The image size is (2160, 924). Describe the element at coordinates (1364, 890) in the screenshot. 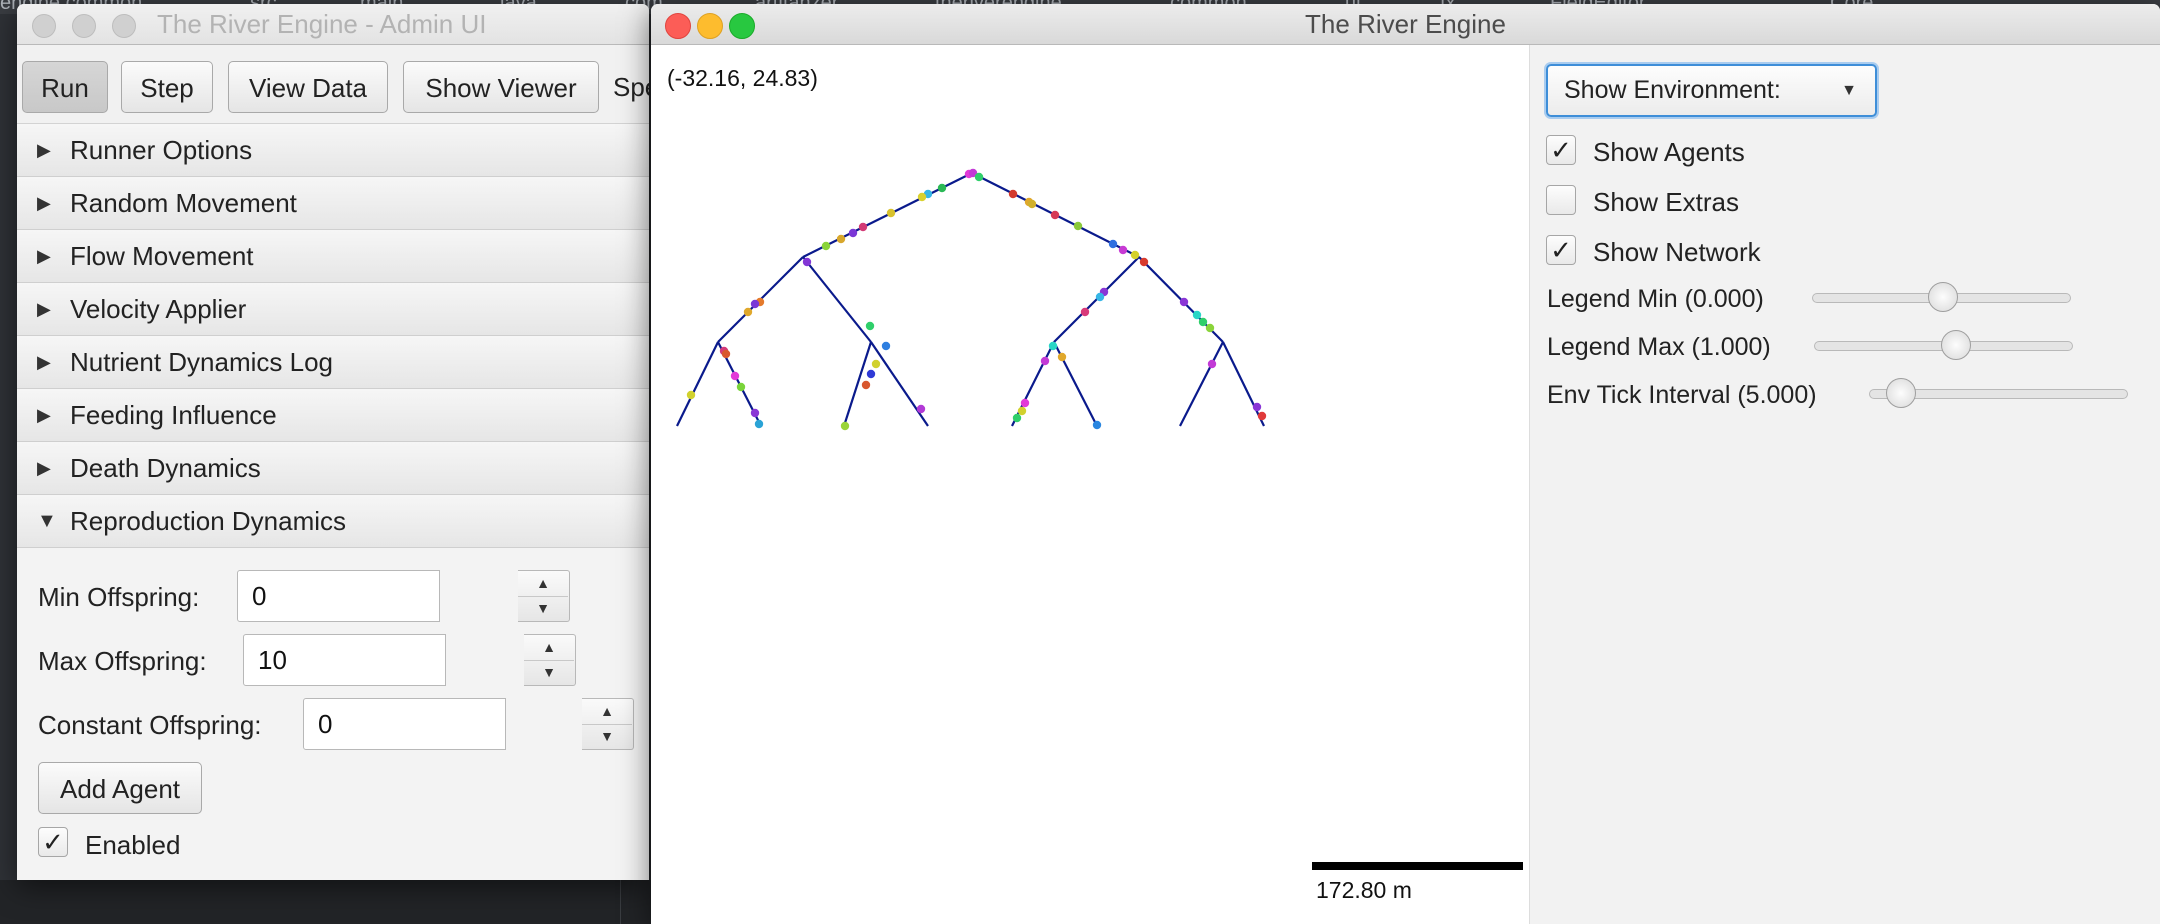

I see `scale-bar-label: 172.80 m` at that location.